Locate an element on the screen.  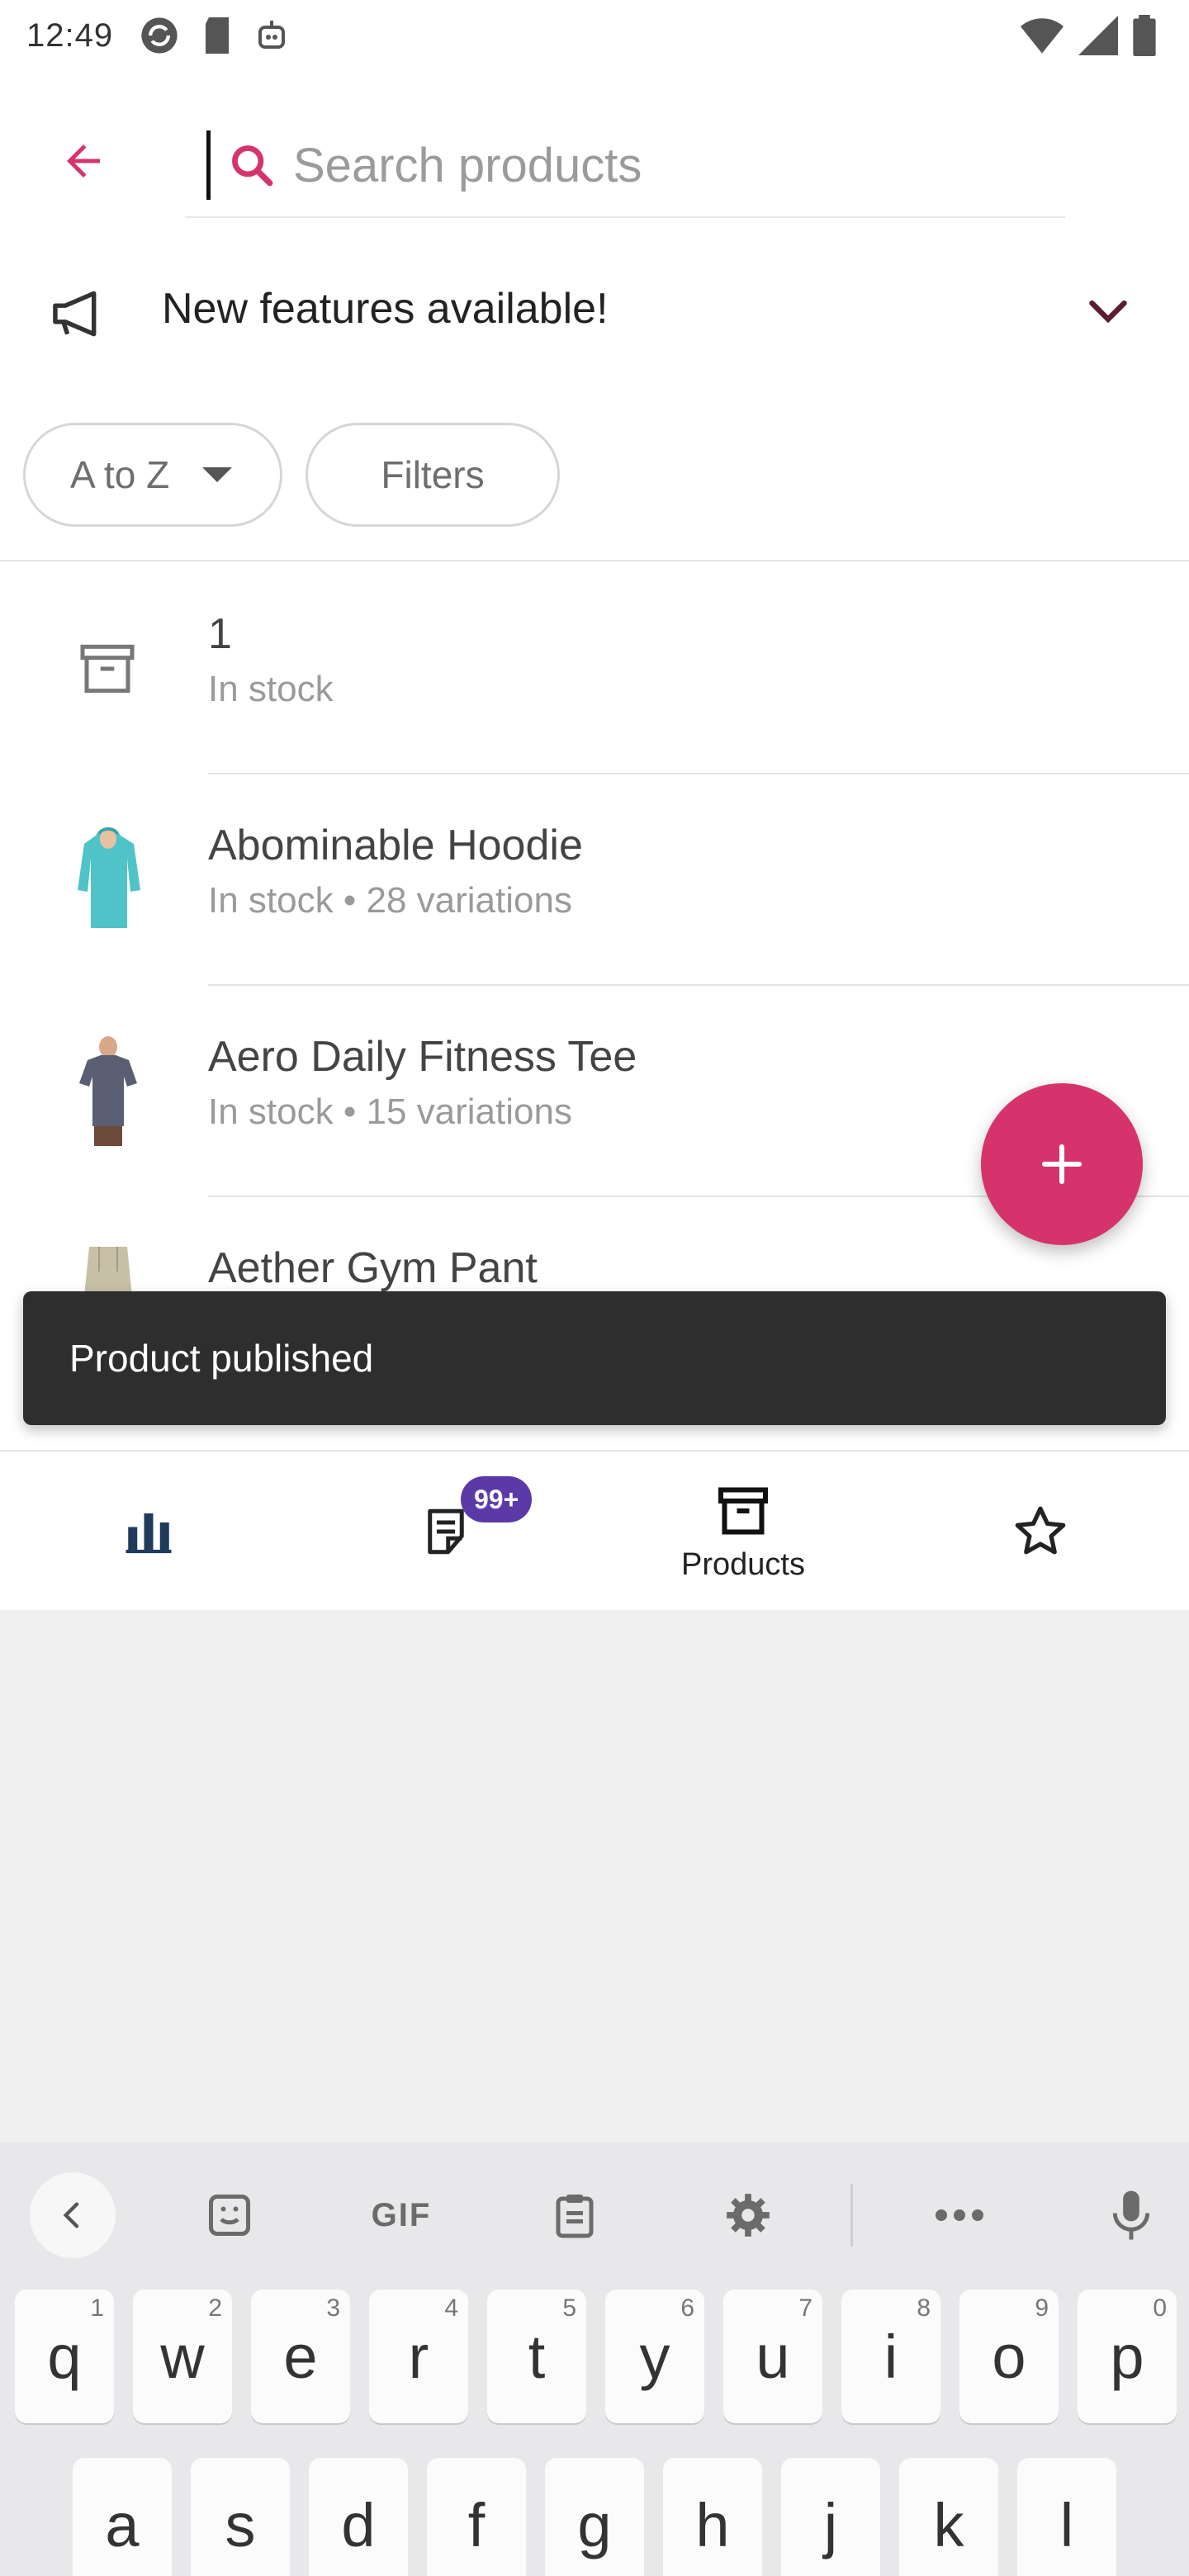
bottom-navigation: 99+ Products is located at coordinates (594, 1530).